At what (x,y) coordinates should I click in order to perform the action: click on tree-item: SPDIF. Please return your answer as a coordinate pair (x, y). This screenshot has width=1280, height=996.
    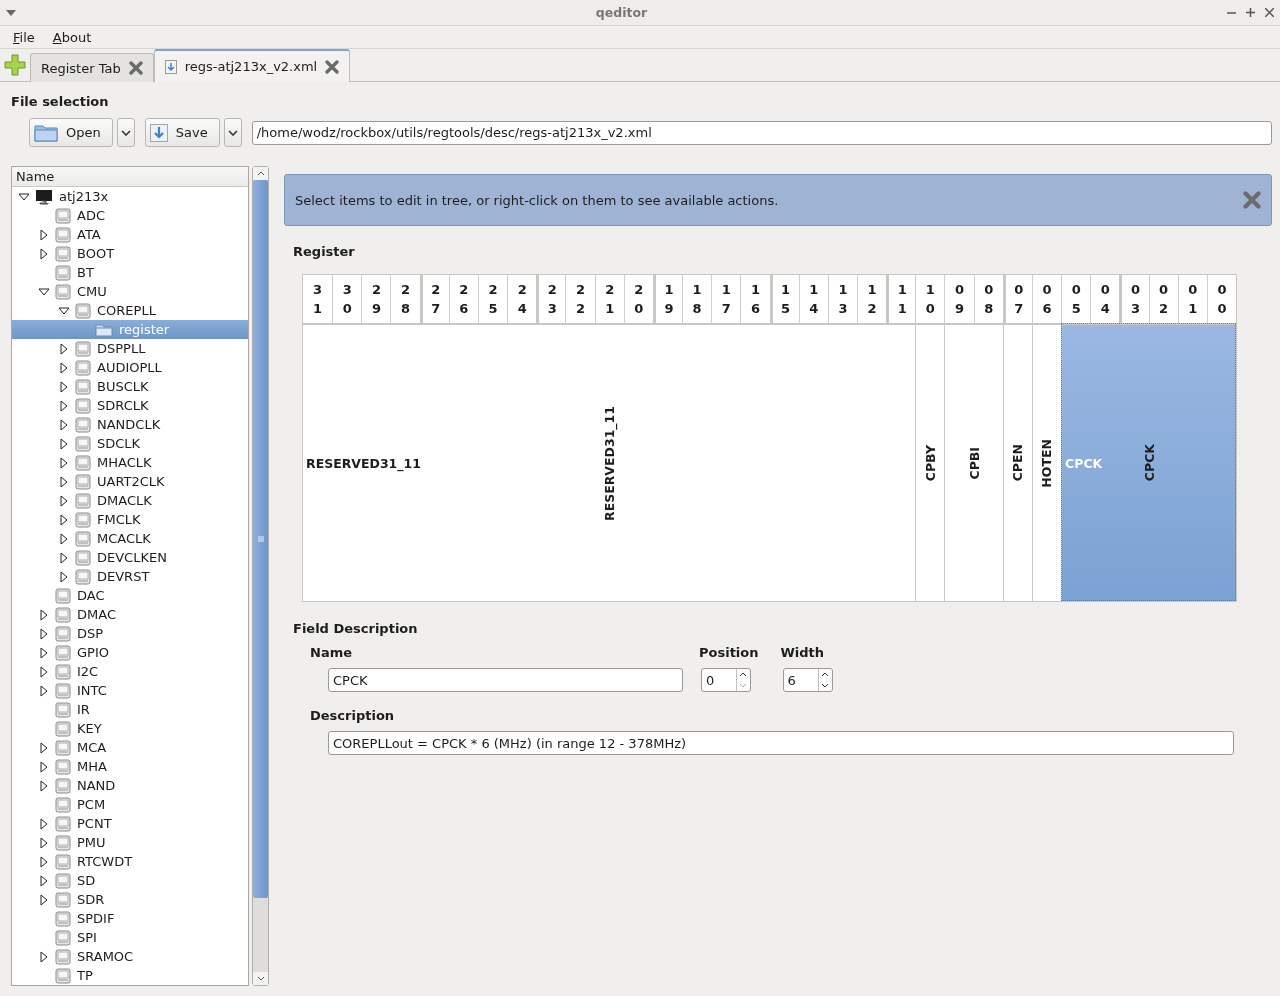
    Looking at the image, I should click on (130, 918).